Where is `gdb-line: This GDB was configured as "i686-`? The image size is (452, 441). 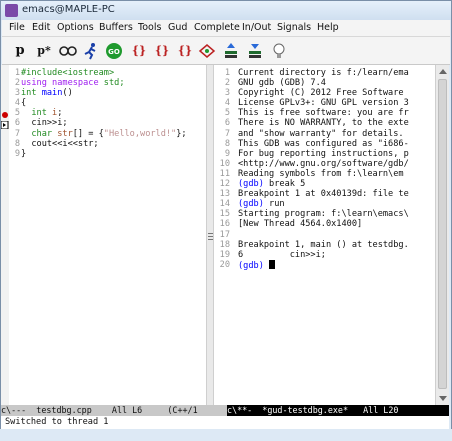 gdb-line: This GDB was configured as "i686- is located at coordinates (323, 144).